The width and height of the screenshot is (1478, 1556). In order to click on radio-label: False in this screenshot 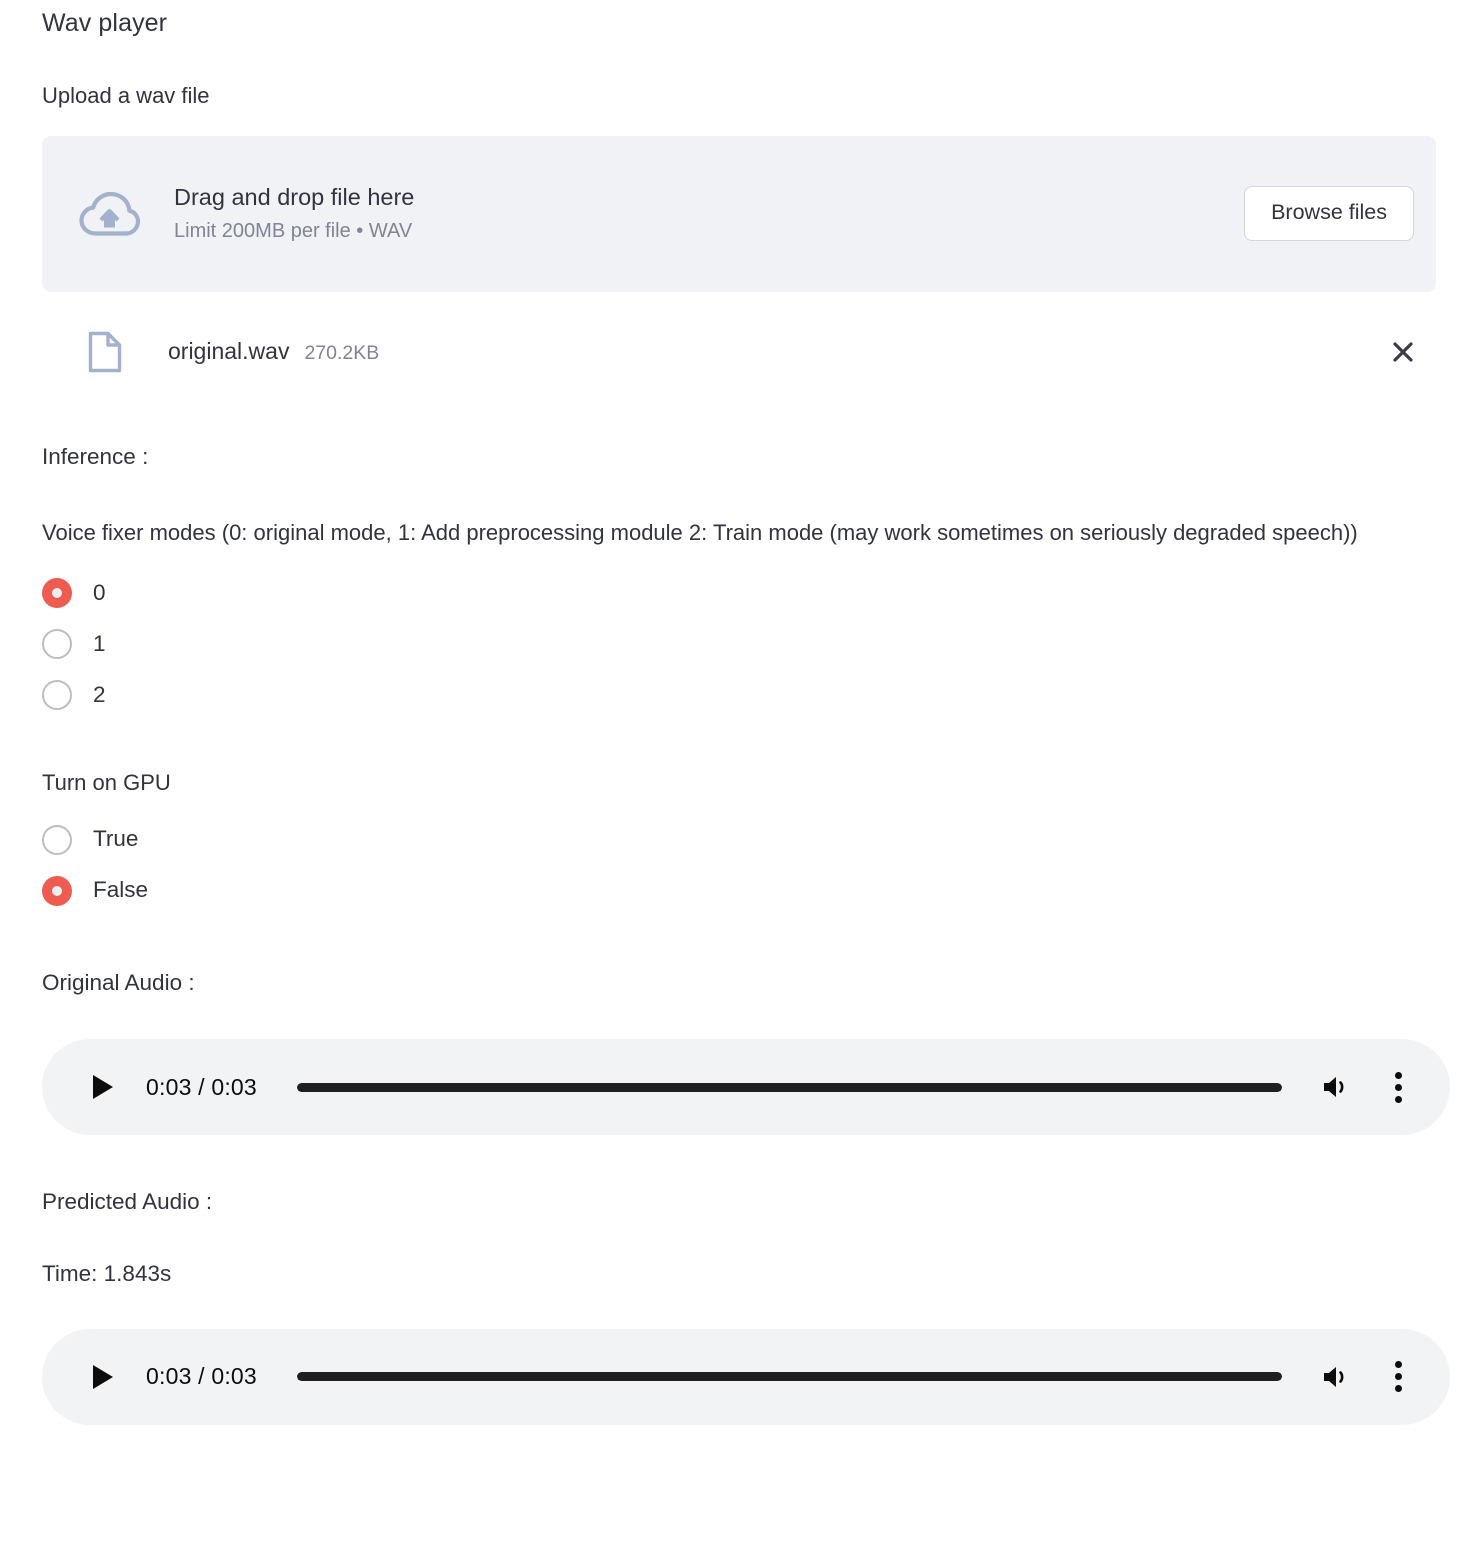, I will do `click(121, 890)`.